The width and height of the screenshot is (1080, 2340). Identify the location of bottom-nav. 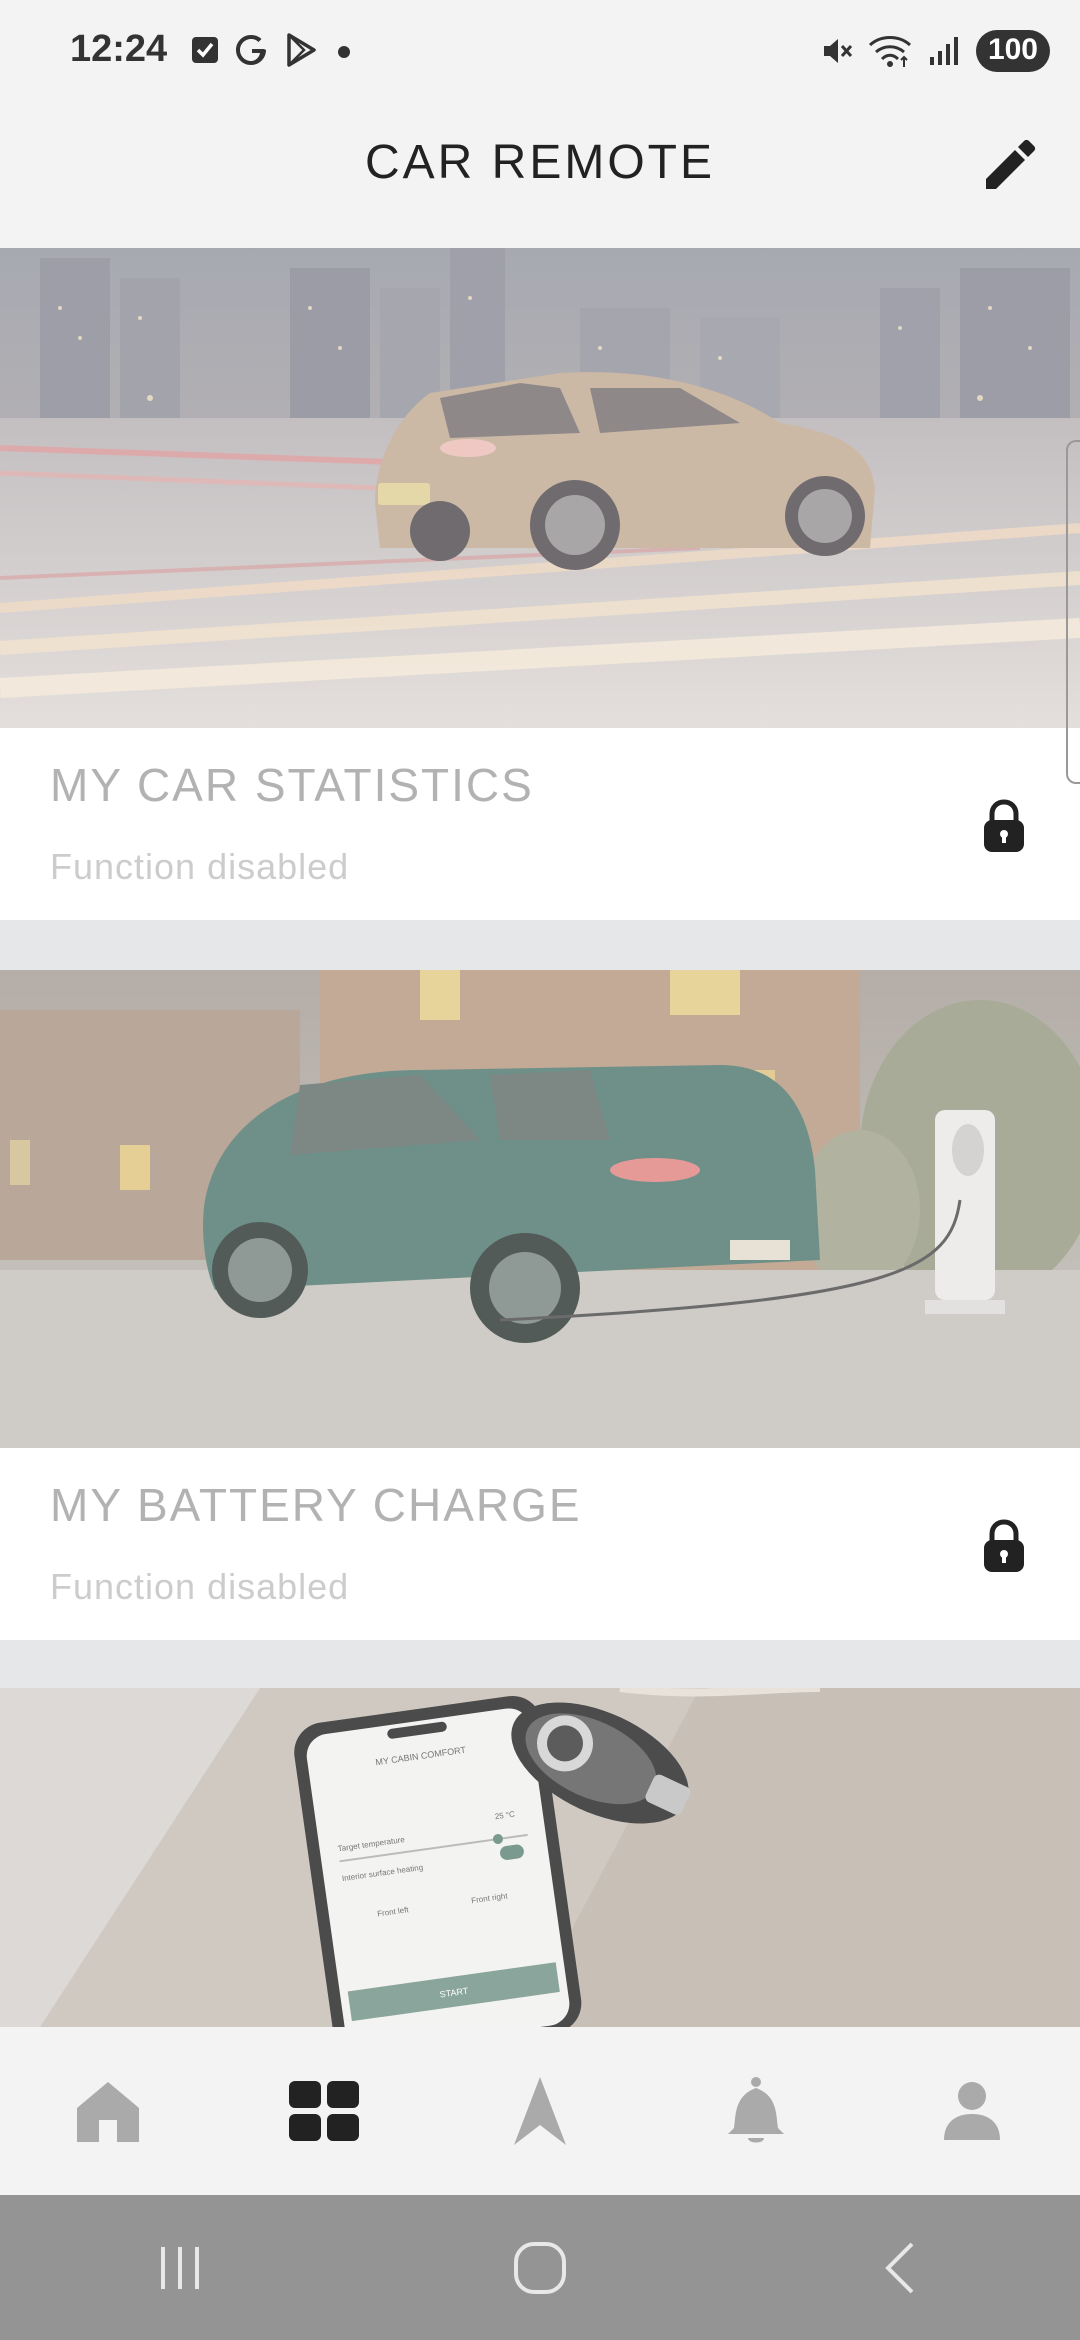
(540, 2111).